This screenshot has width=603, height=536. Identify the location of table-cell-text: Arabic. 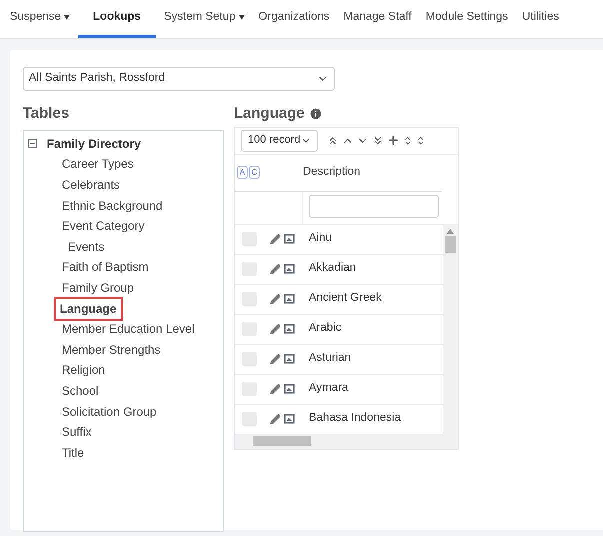
(325, 328).